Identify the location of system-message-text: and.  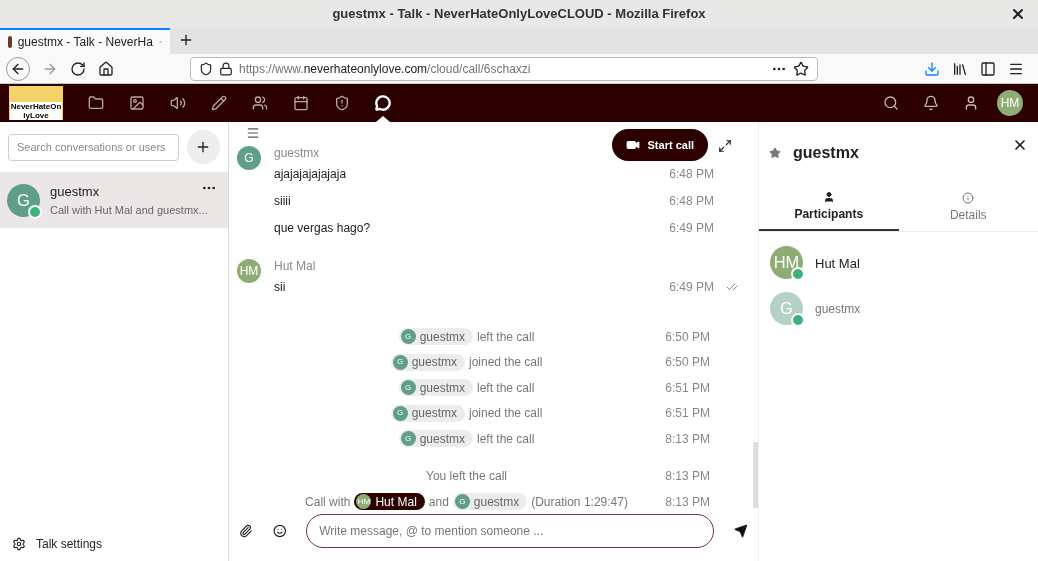
(438, 502).